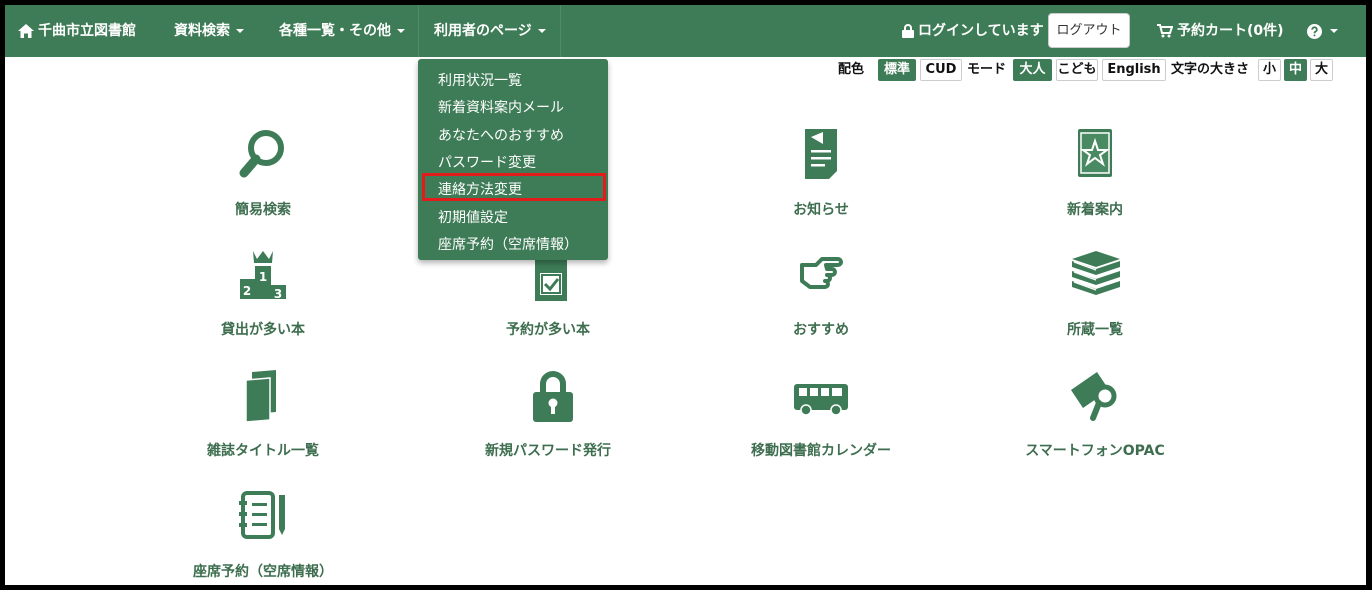 The width and height of the screenshot is (1372, 590). What do you see at coordinates (1314, 31) in the screenshot?
I see `question-circle-icon` at bounding box center [1314, 31].